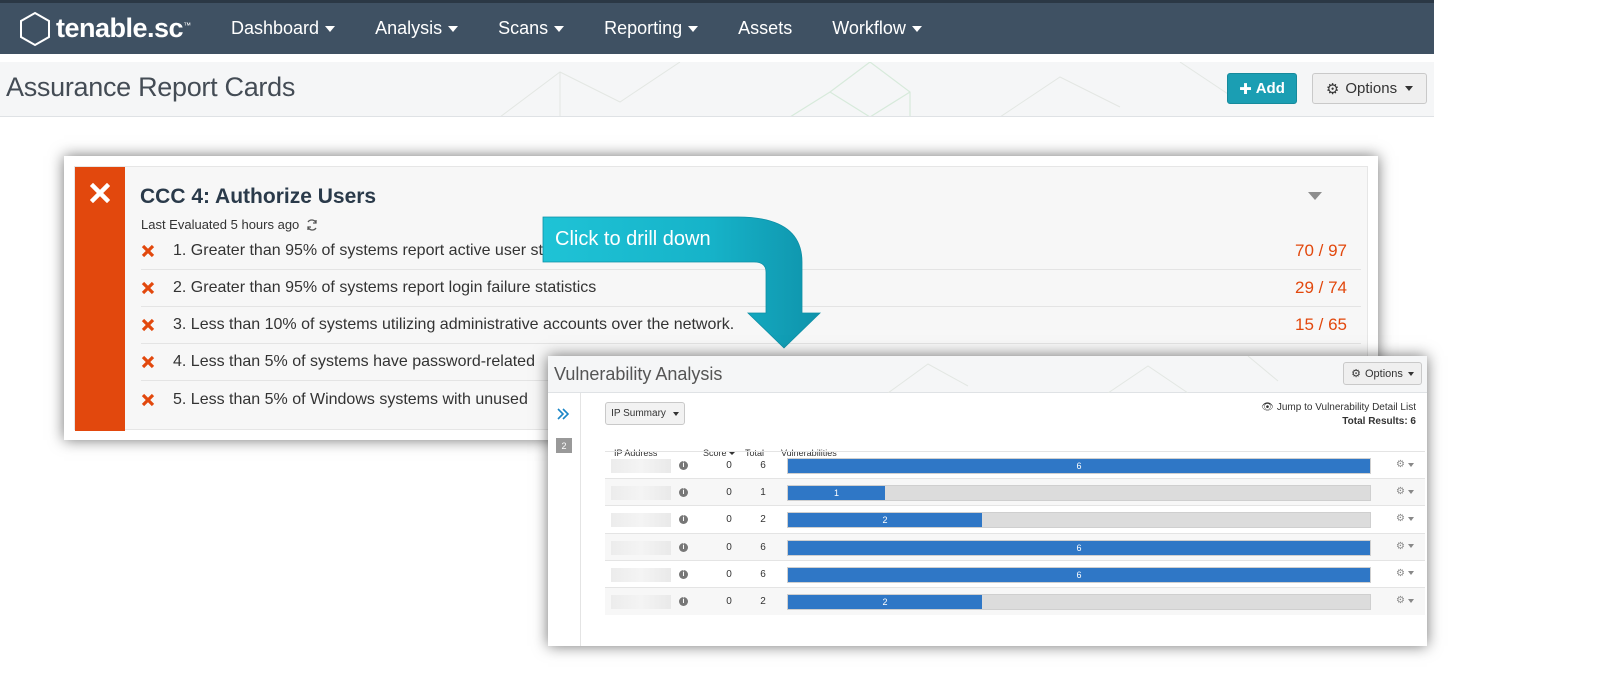 The height and width of the screenshot is (678, 1607). I want to click on nav-dashboard: Dashboard, so click(283, 28).